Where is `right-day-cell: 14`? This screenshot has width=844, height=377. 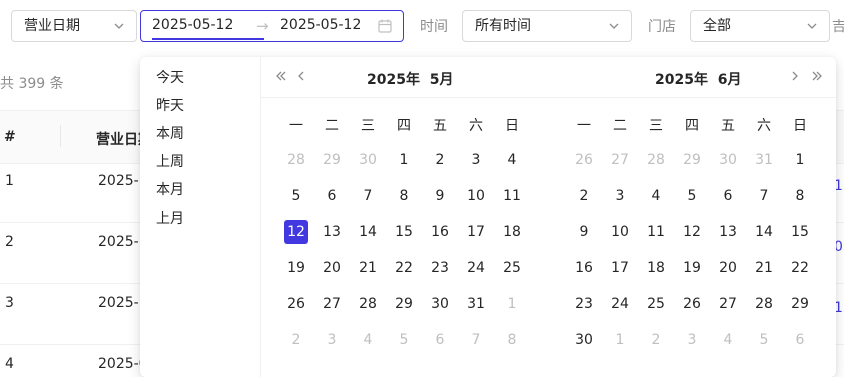
right-day-cell: 14 is located at coordinates (764, 232).